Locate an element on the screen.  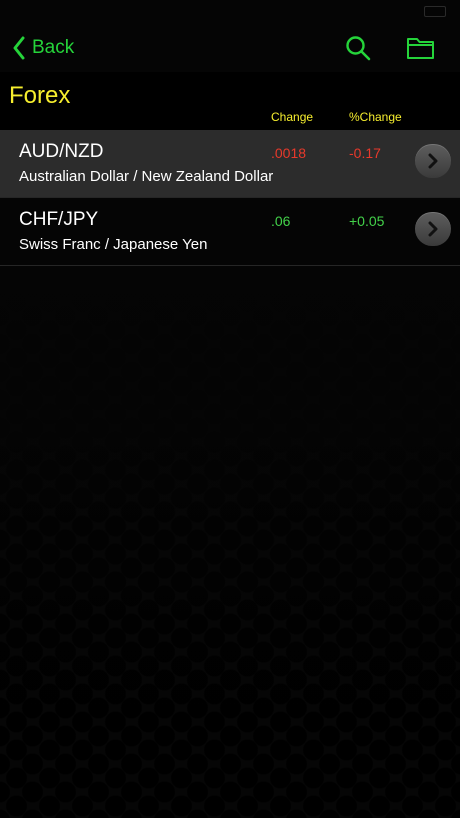
row-pct-change: -0.17 is located at coordinates (365, 153).